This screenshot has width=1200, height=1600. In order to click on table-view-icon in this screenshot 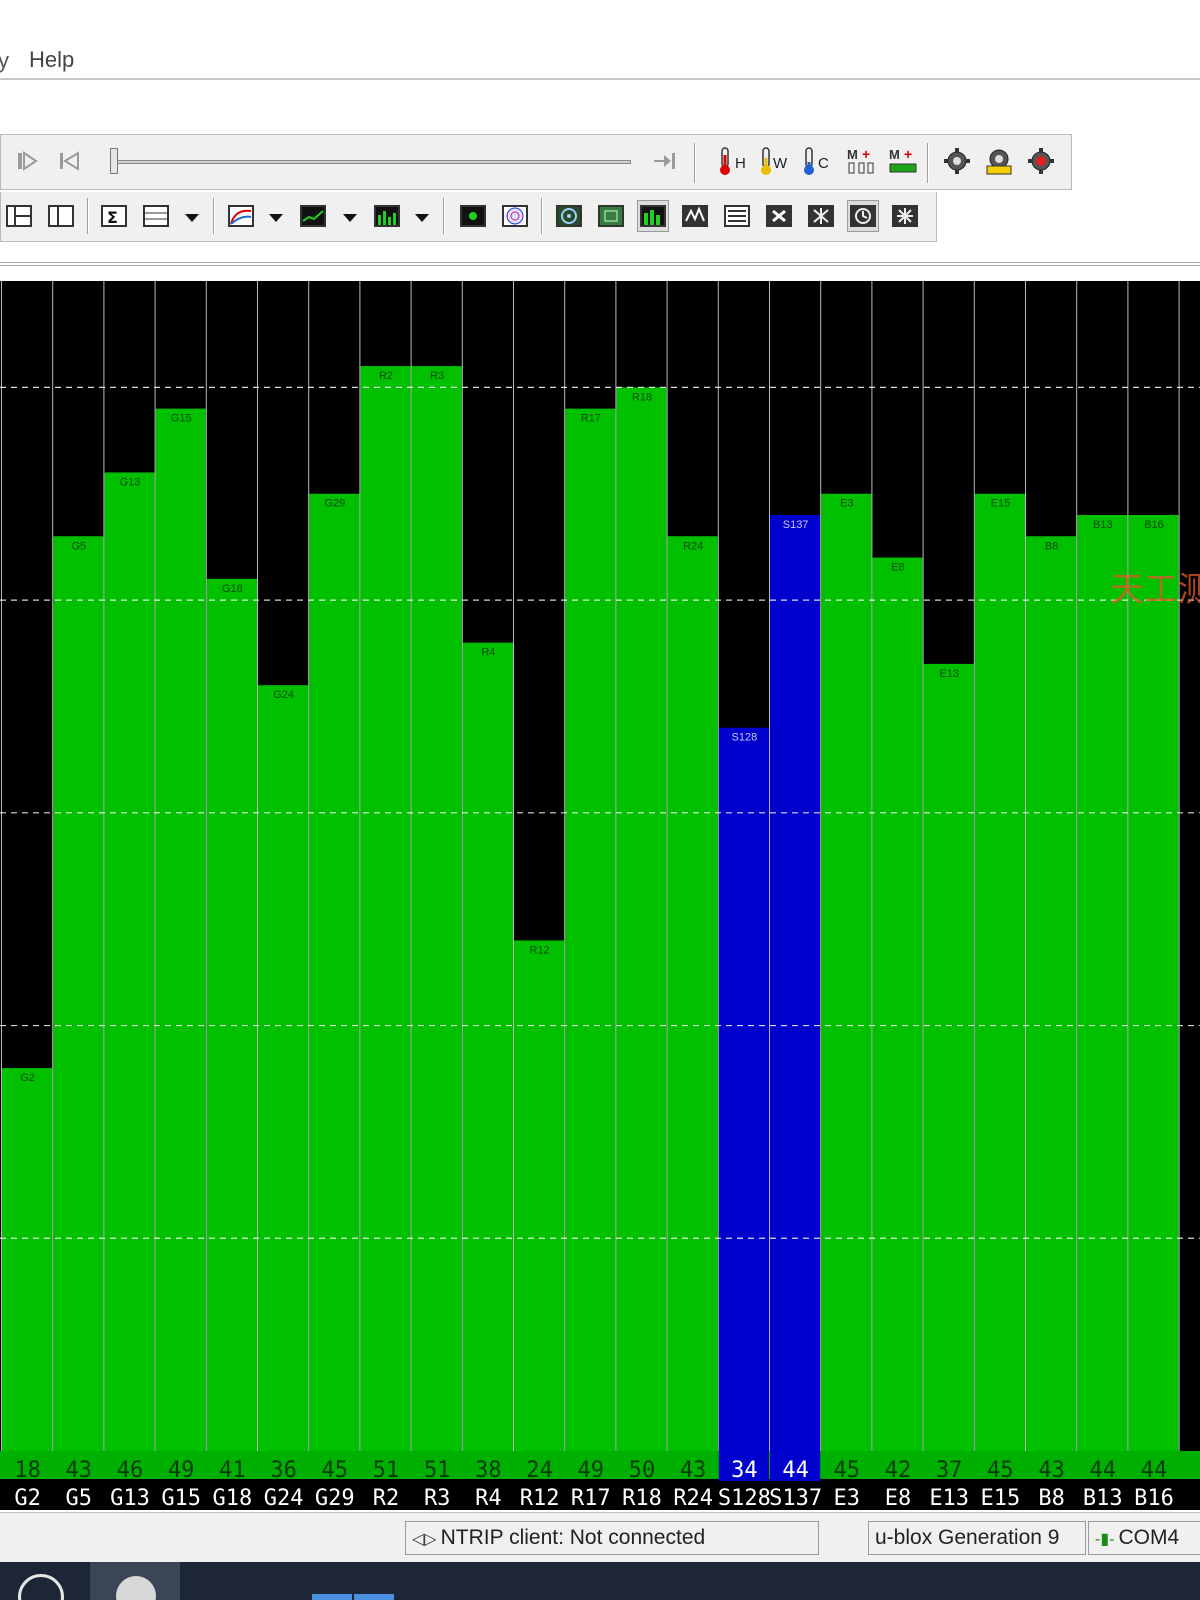, I will do `click(156, 216)`.